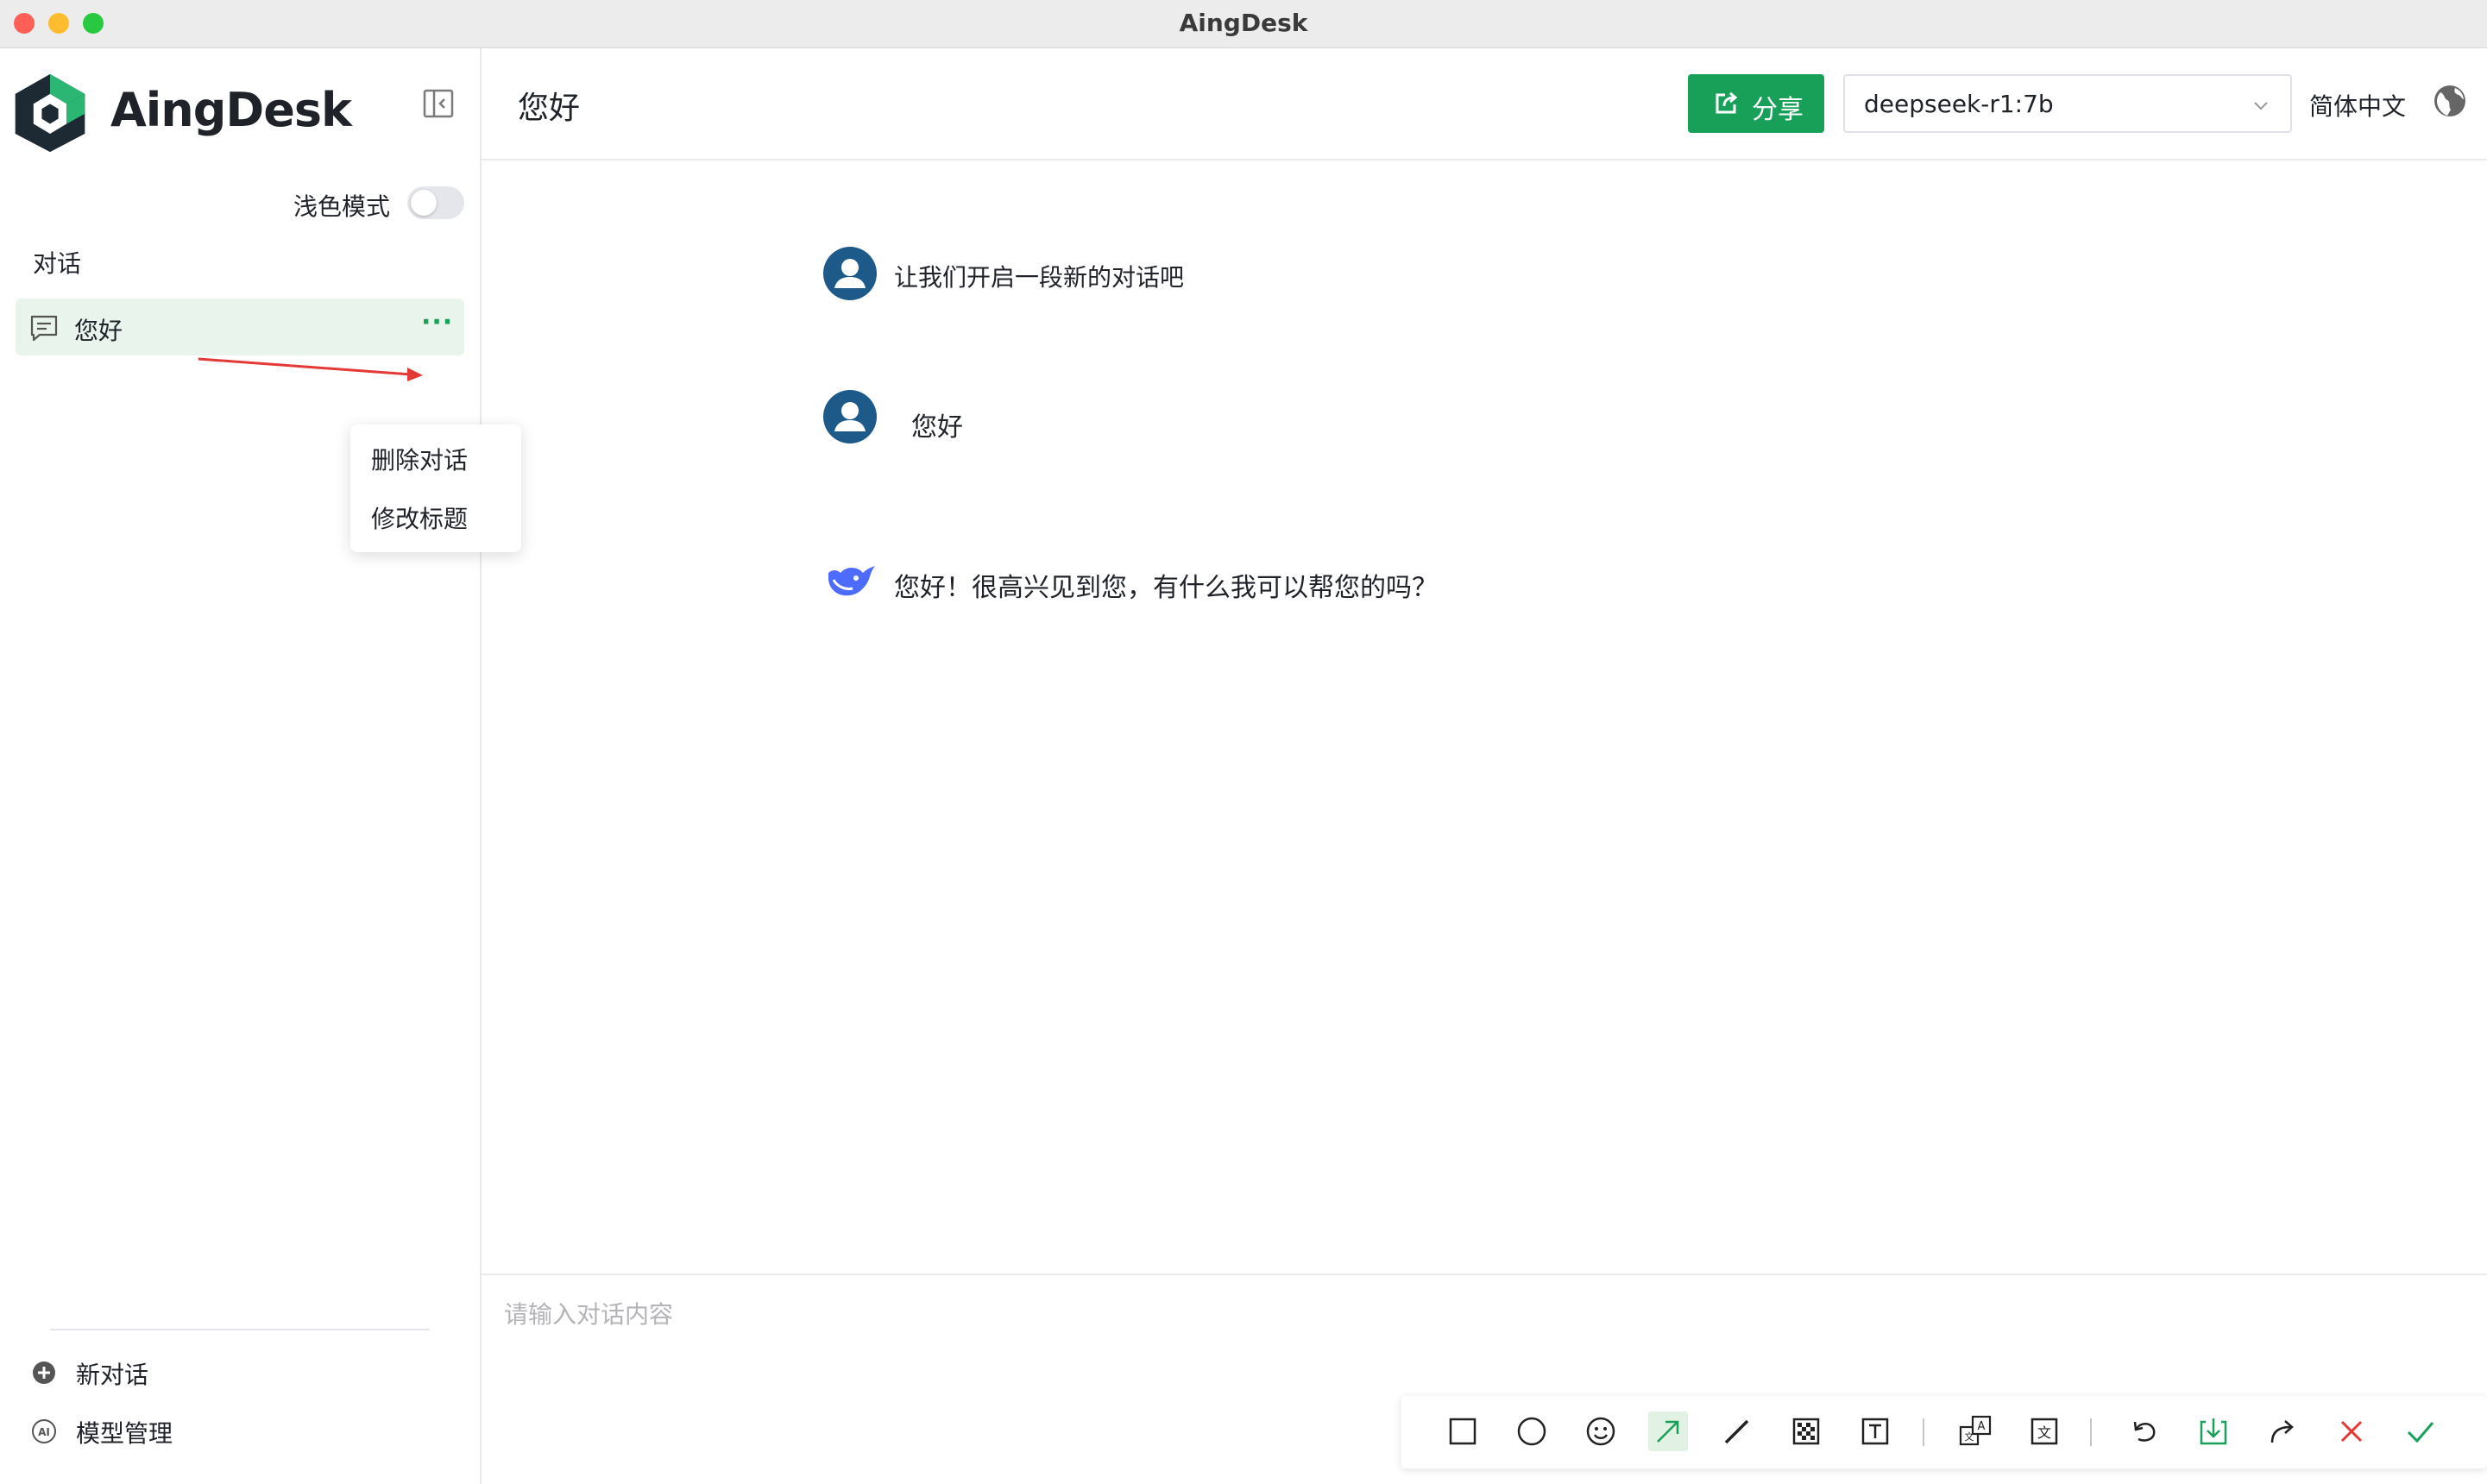  I want to click on ocr-icon: 文, so click(2044, 1431).